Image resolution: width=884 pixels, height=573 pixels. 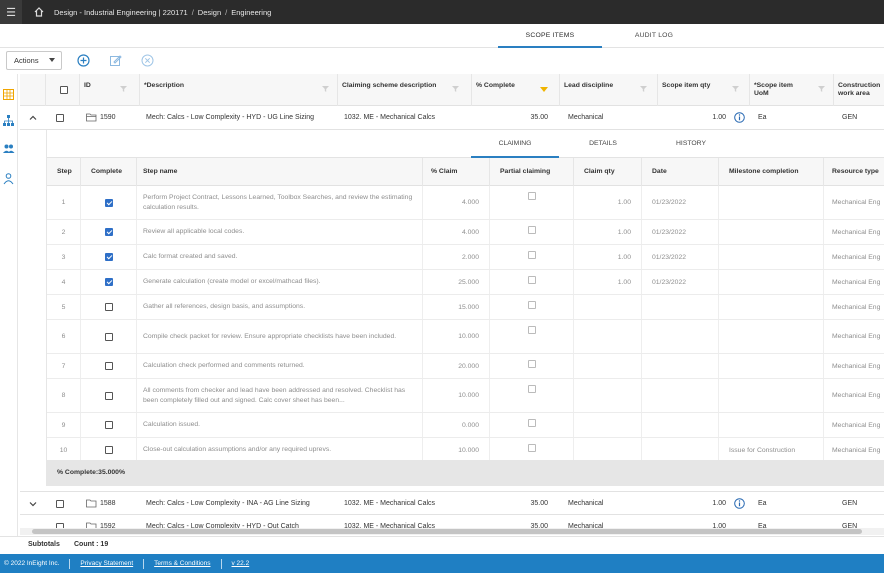 I want to click on column-header-percent-claim: % Claim, so click(x=456, y=172).